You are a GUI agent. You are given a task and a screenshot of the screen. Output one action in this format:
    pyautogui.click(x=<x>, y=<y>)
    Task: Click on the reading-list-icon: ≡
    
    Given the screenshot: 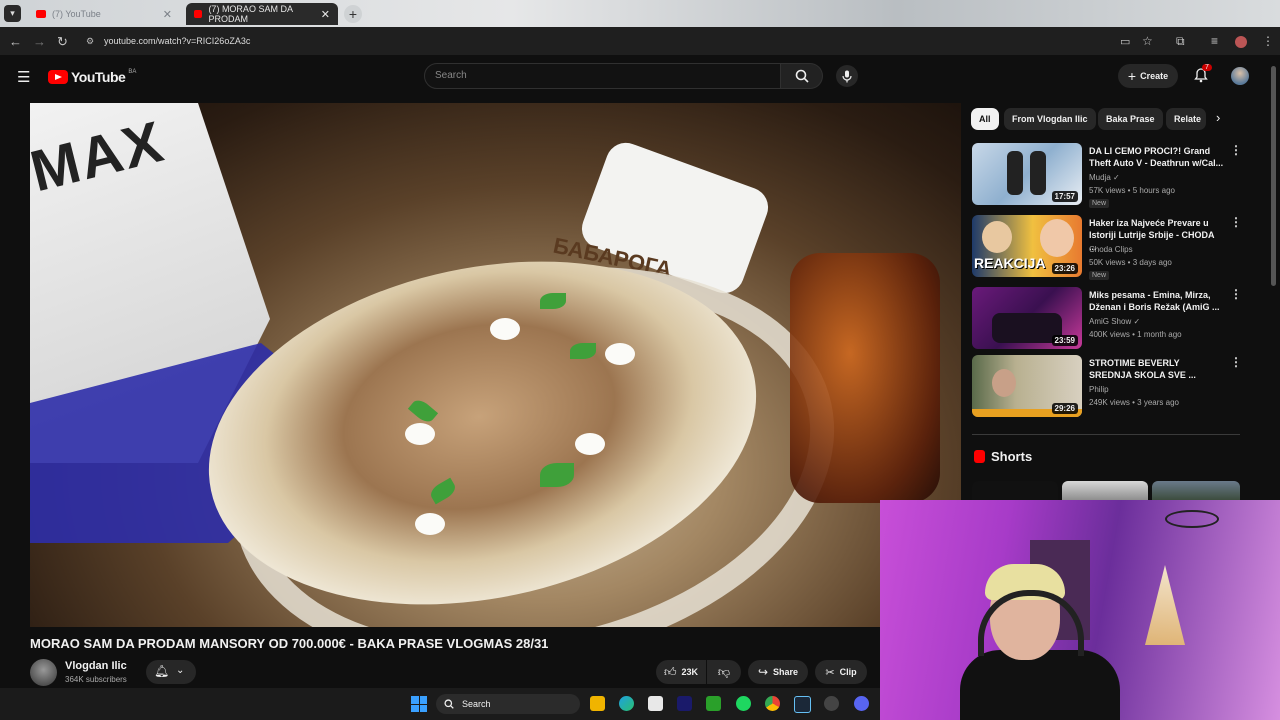 What is the action you would take?
    pyautogui.click(x=1214, y=41)
    